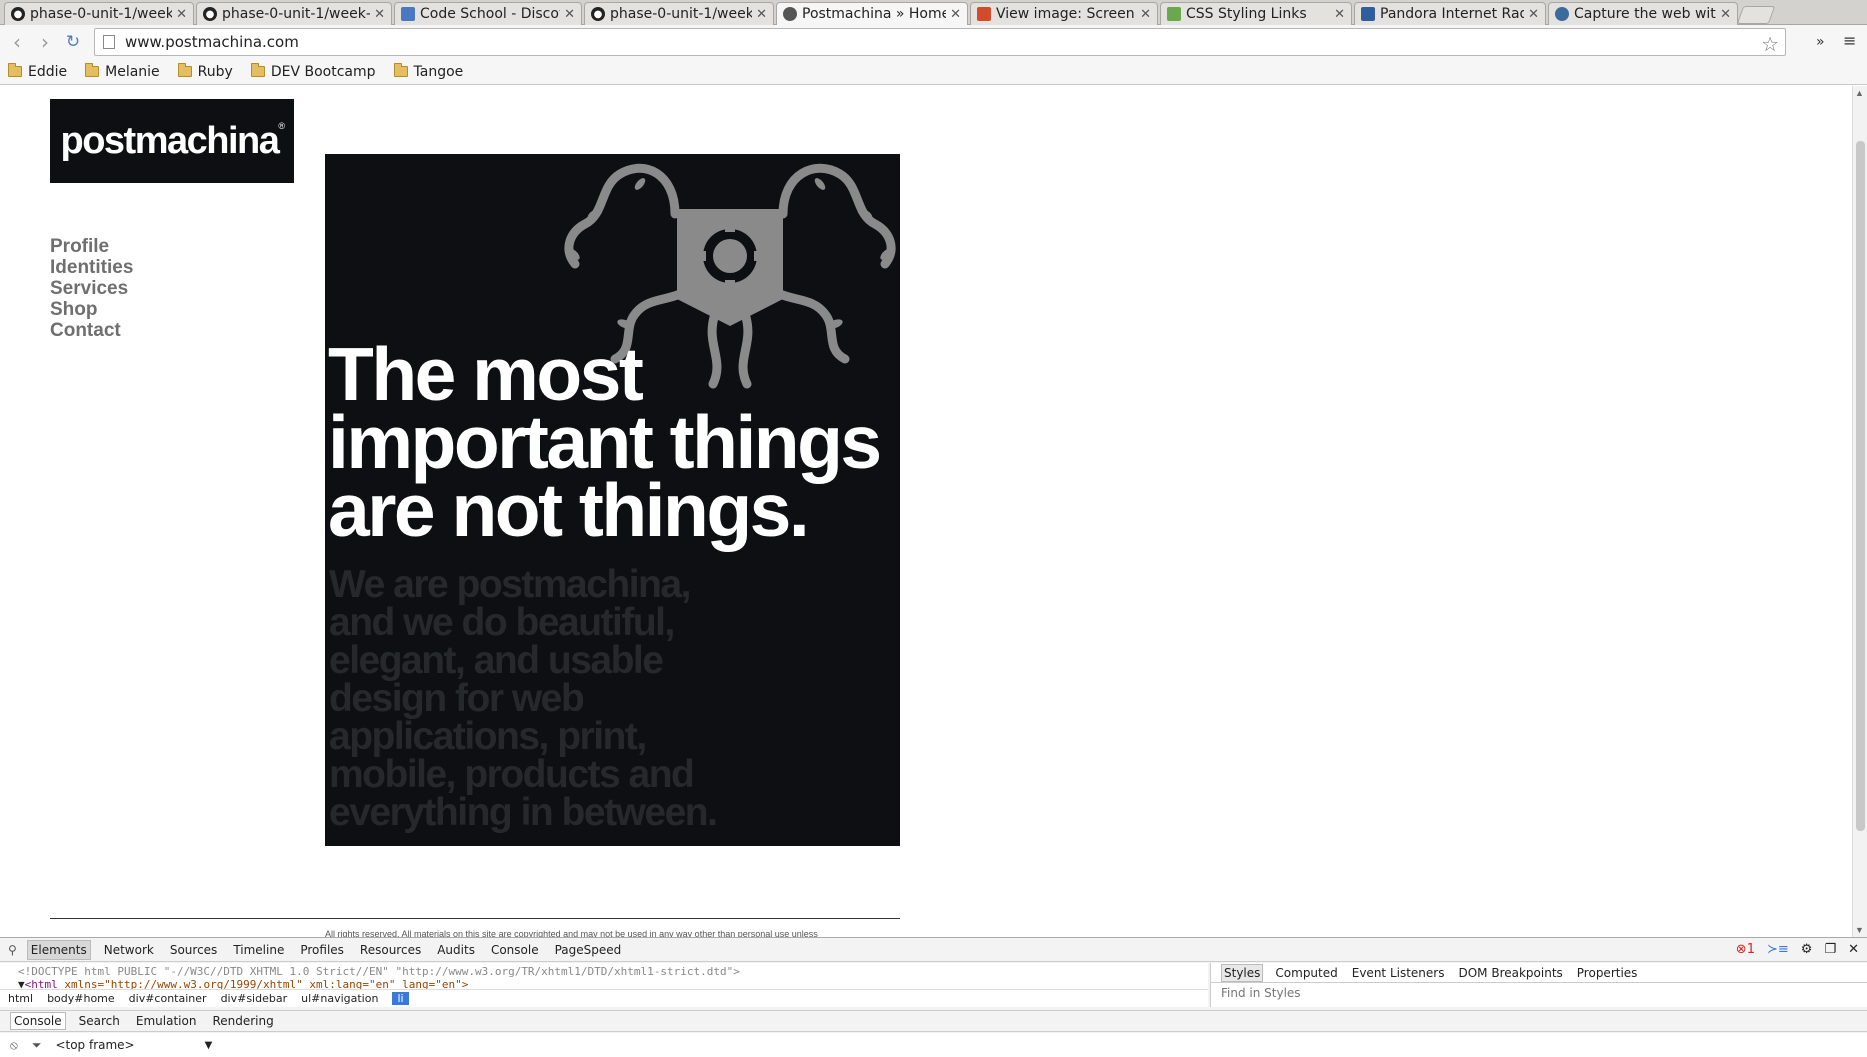 Image resolution: width=1867 pixels, height=1057 pixels. What do you see at coordinates (1450, 13) in the screenshot?
I see `browser-tab: Pandora Internet Radio ✕` at bounding box center [1450, 13].